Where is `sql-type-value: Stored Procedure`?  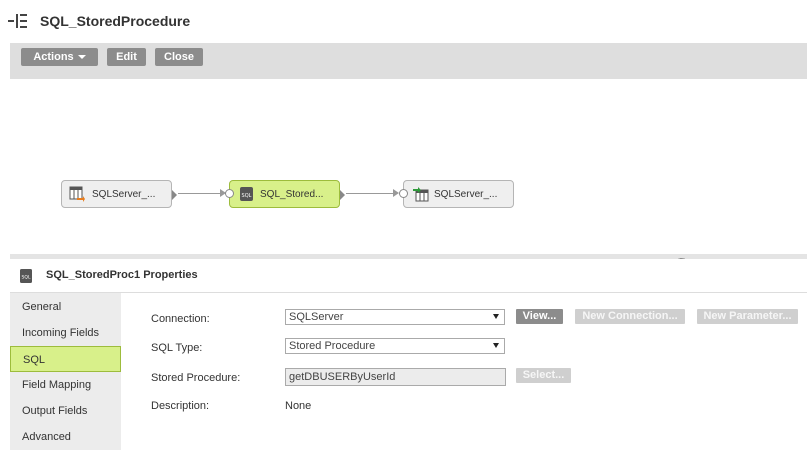 sql-type-value: Stored Procedure is located at coordinates (332, 346).